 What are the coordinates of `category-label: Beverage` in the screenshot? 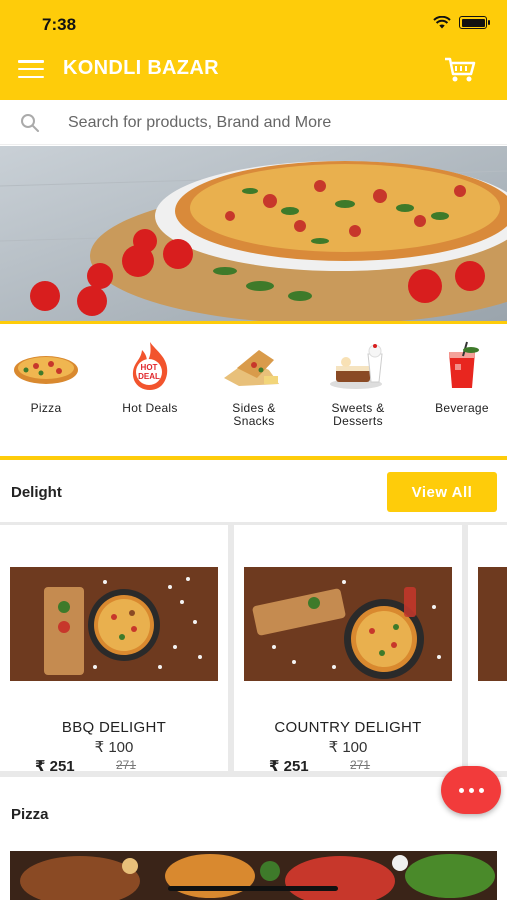 It's located at (462, 408).